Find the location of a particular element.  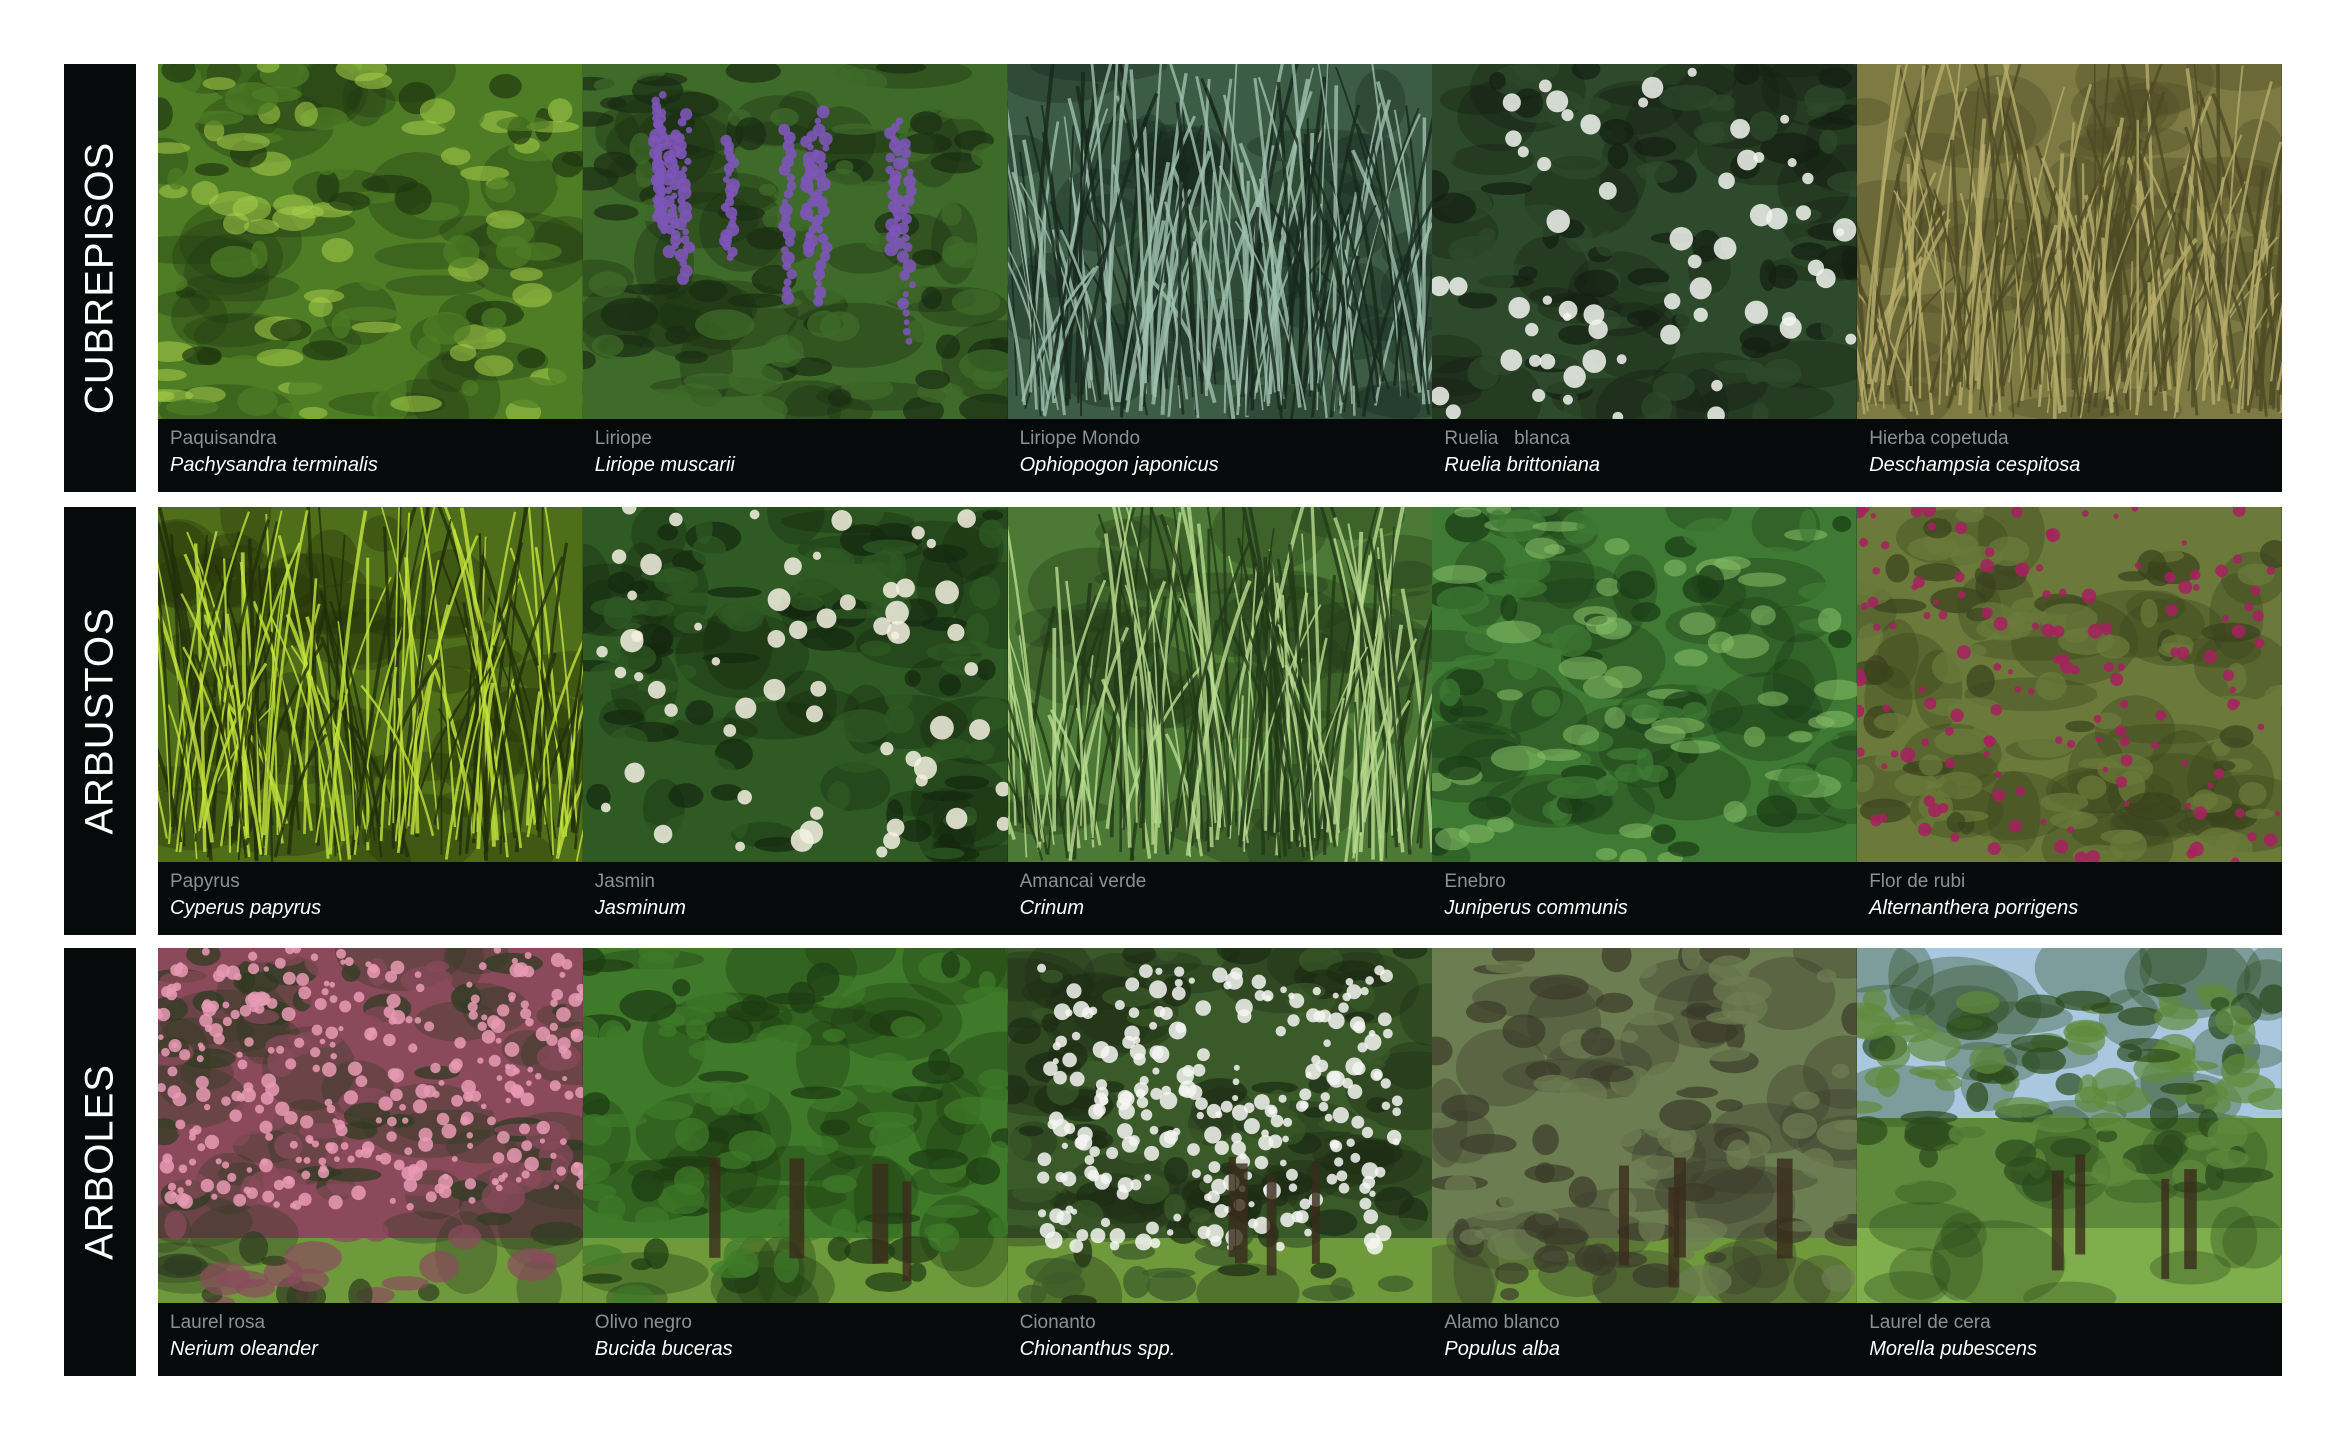

category-label-bar: ARBUSTOS is located at coordinates (100, 721).